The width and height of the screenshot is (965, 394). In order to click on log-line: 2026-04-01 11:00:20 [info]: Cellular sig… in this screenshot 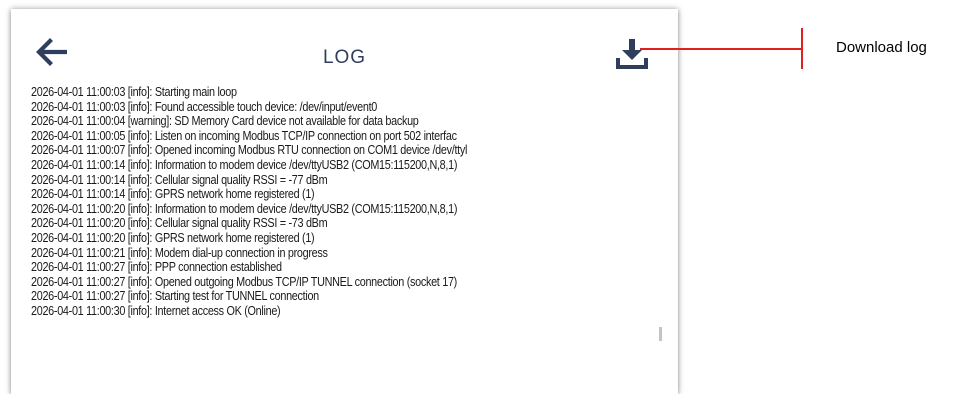, I will do `click(179, 223)`.